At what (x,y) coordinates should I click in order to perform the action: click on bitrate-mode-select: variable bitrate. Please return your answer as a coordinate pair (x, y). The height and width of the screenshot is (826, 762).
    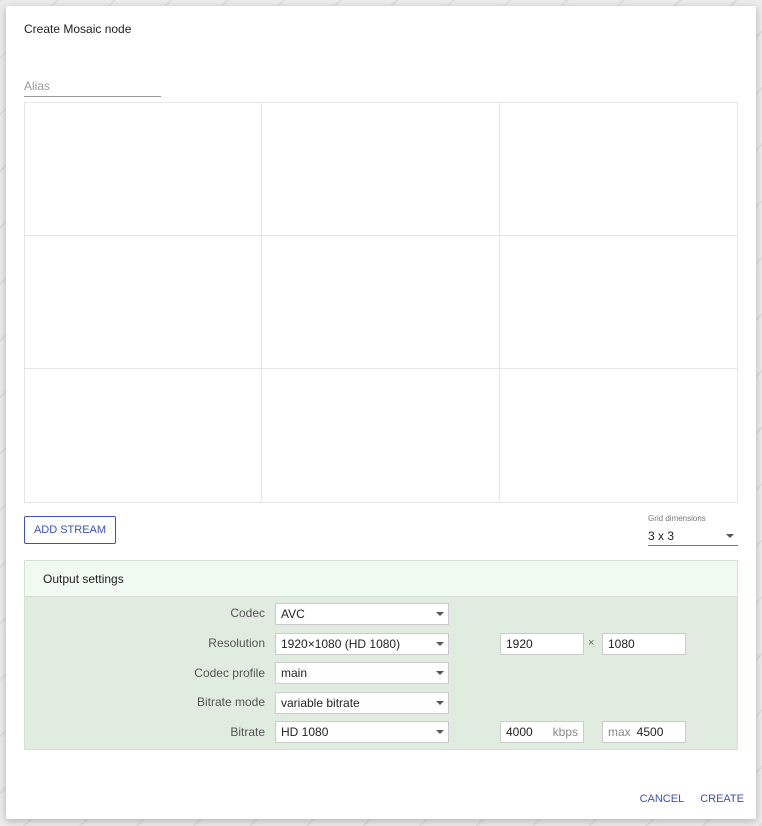
    Looking at the image, I should click on (362, 703).